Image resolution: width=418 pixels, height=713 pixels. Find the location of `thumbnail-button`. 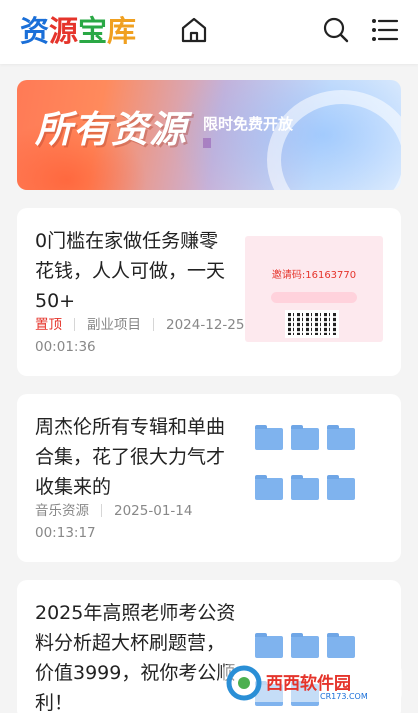

thumbnail-button is located at coordinates (314, 297).